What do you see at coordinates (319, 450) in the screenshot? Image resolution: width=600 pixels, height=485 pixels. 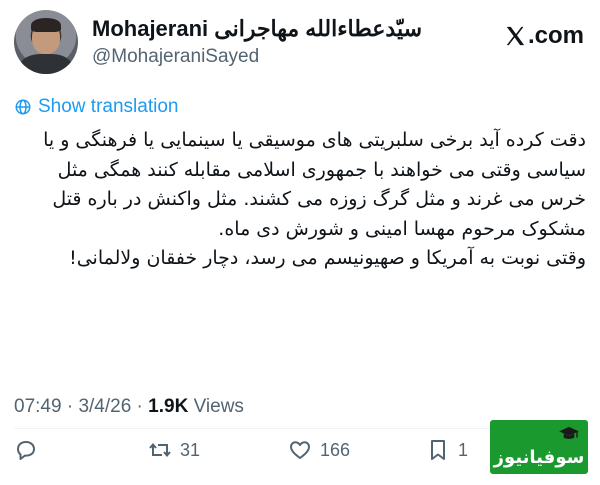 I see `like-button: 166` at bounding box center [319, 450].